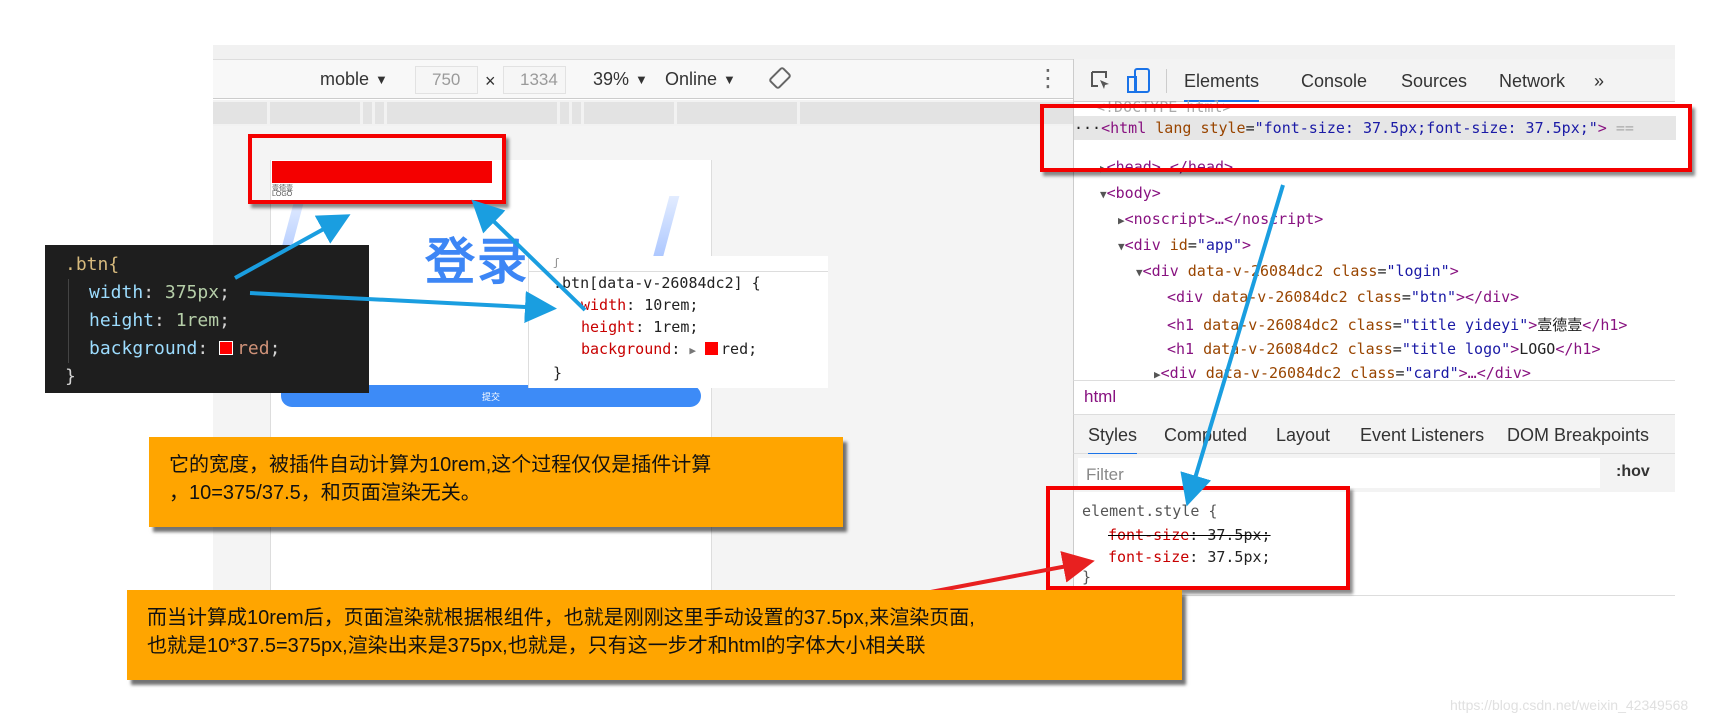 The height and width of the screenshot is (724, 1732). I want to click on note-line: 它的宽度，被插件自动计算为10rem,这个过程仅仅是插件计算, so click(440, 465).